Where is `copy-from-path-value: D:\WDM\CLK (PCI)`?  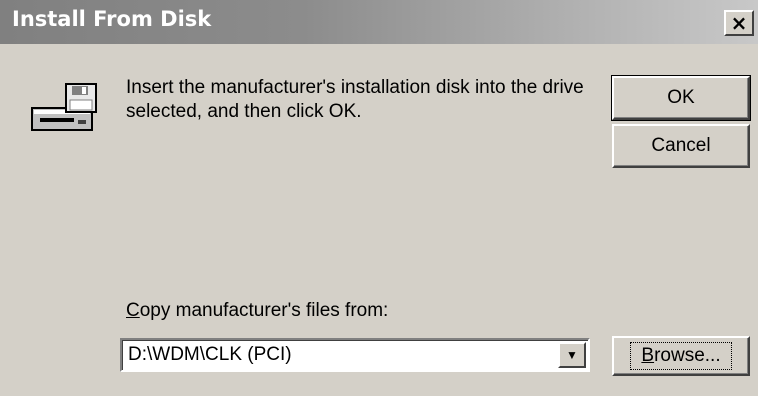
copy-from-path-value: D:\WDM\CLK (PCI) is located at coordinates (210, 355).